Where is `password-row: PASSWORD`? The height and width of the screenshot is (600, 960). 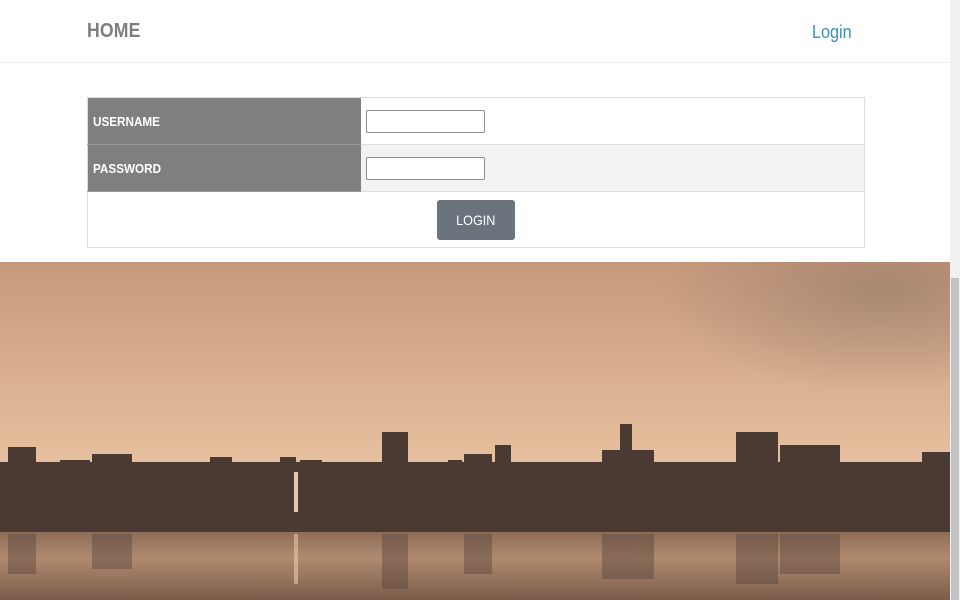 password-row: PASSWORD is located at coordinates (476, 168).